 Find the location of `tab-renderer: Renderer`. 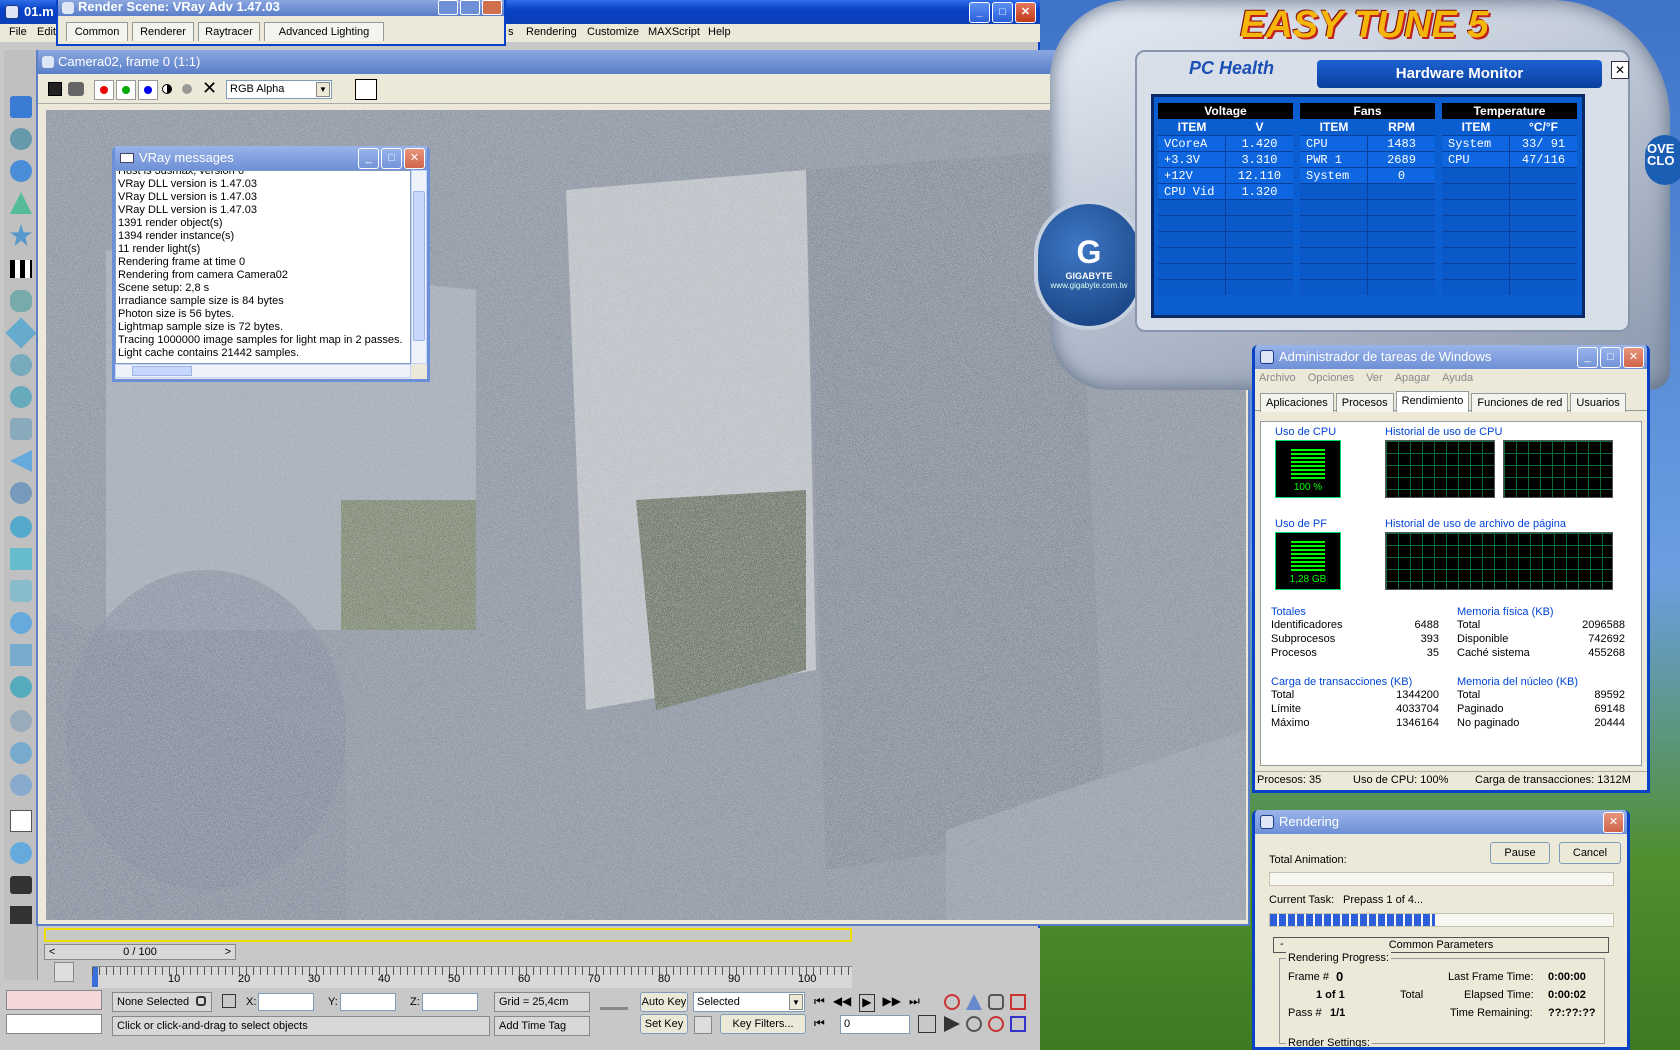

tab-renderer: Renderer is located at coordinates (163, 31).